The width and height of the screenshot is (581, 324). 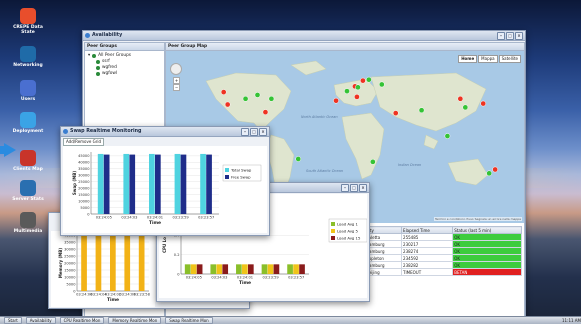 What do you see at coordinates (165, 132) in the screenshot?
I see `swap-titlebar: Swap Realtime Monitoring – □ ×` at bounding box center [165, 132].